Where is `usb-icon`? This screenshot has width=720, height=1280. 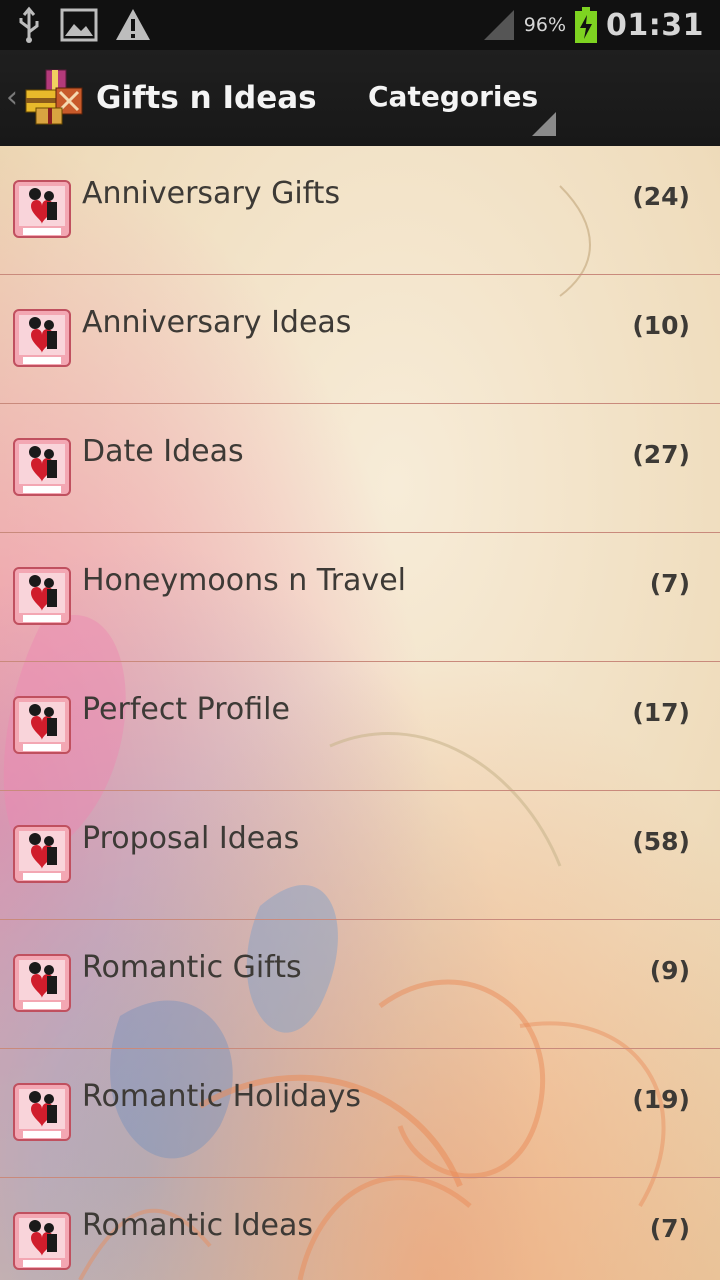 usb-icon is located at coordinates (29, 24).